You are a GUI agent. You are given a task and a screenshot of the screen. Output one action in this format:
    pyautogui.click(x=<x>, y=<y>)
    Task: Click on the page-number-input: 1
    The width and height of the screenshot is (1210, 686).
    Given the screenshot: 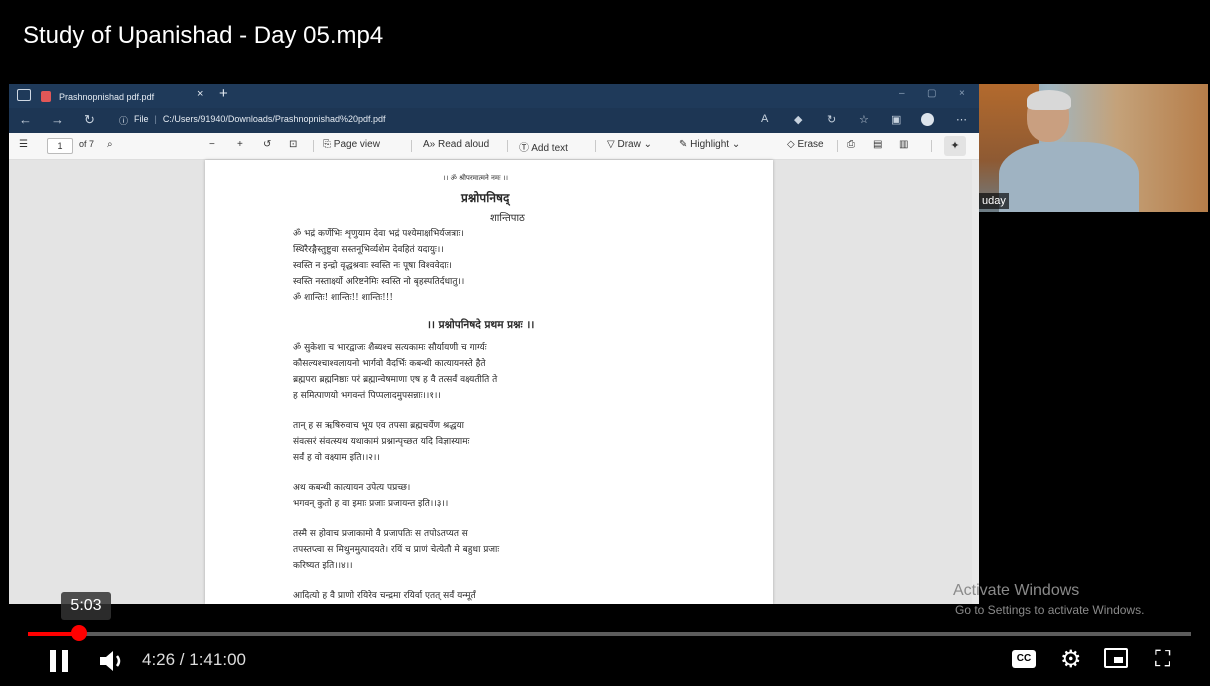 What is the action you would take?
    pyautogui.click(x=60, y=146)
    